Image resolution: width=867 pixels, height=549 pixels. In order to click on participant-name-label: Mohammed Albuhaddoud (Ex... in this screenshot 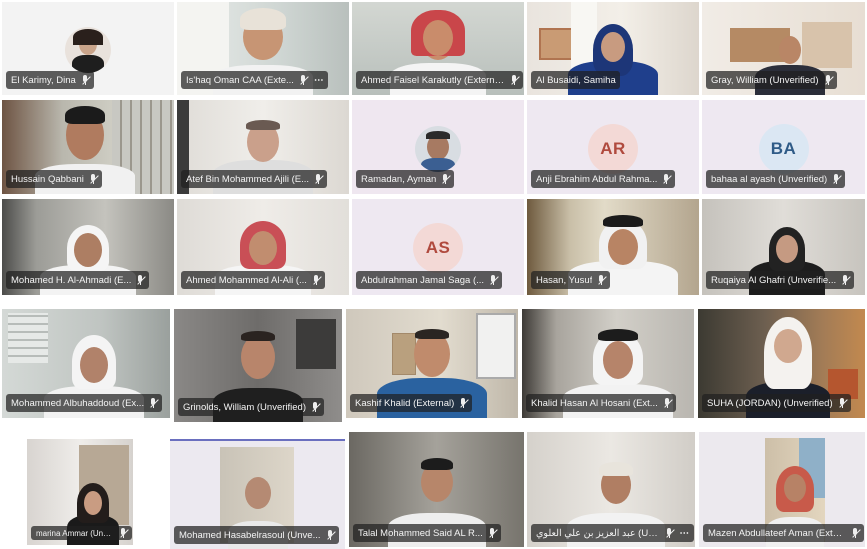, I will do `click(84, 403)`.